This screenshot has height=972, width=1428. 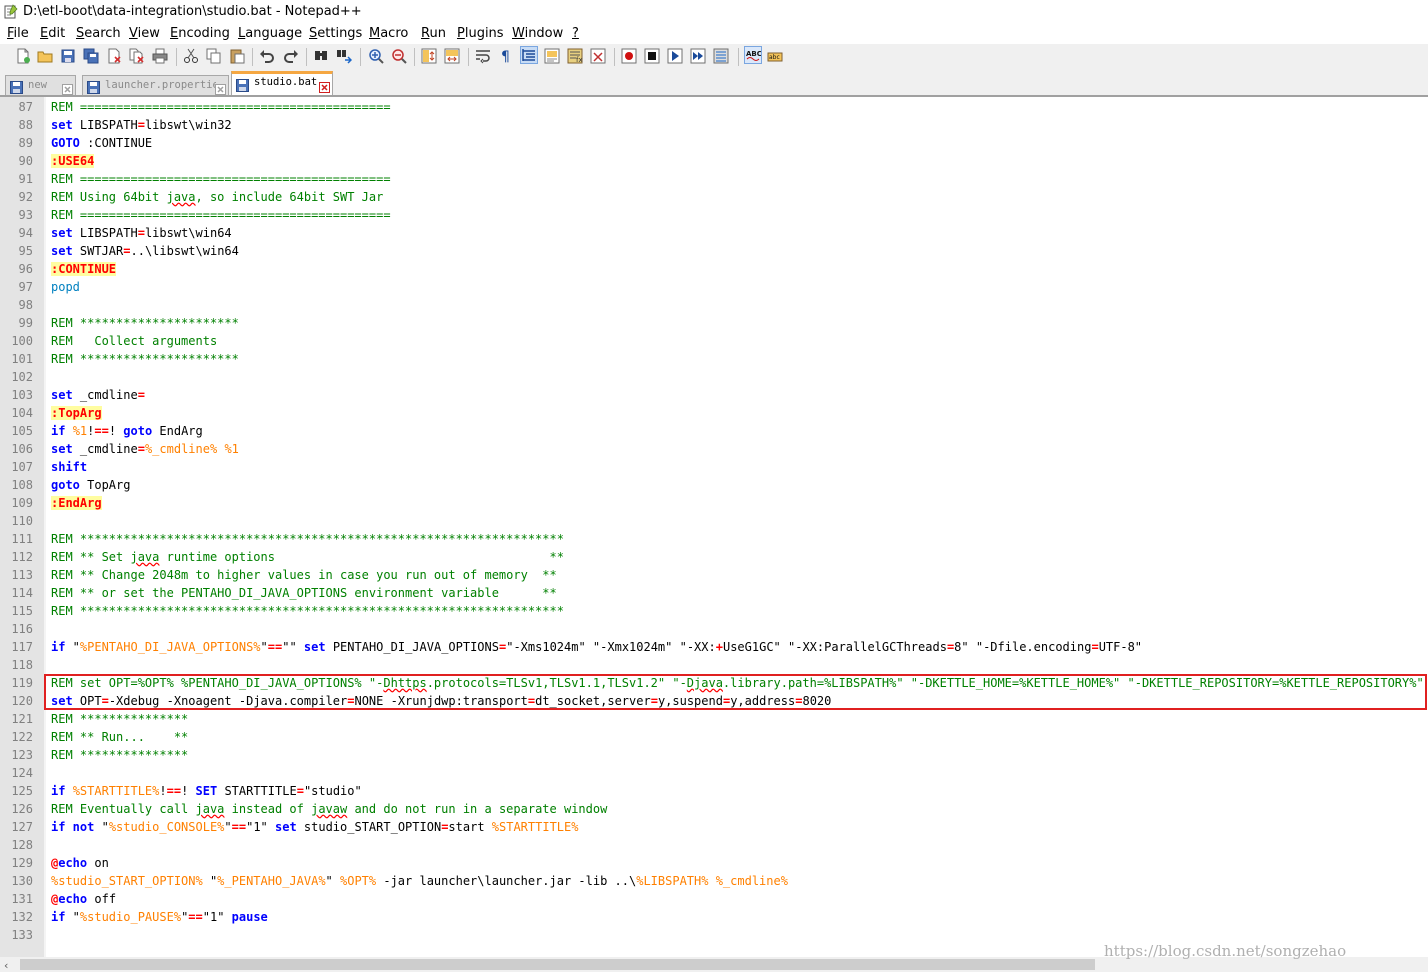 I want to click on code-line: 103 set _cmdline=, so click(x=714, y=395).